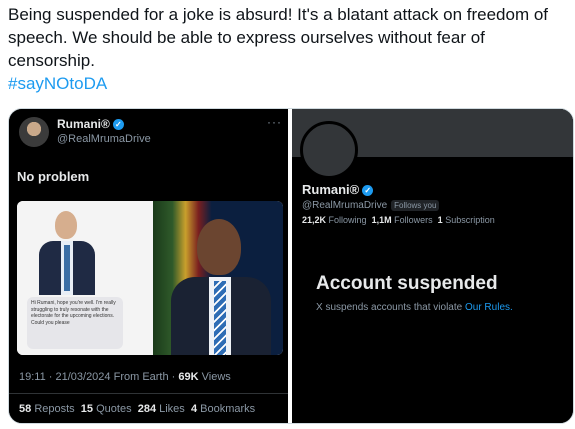 The image size is (575, 429). Describe the element at coordinates (97, 377) in the screenshot. I see `timestamp: 19:11 · 21/03/2024 From Earth ·` at that location.